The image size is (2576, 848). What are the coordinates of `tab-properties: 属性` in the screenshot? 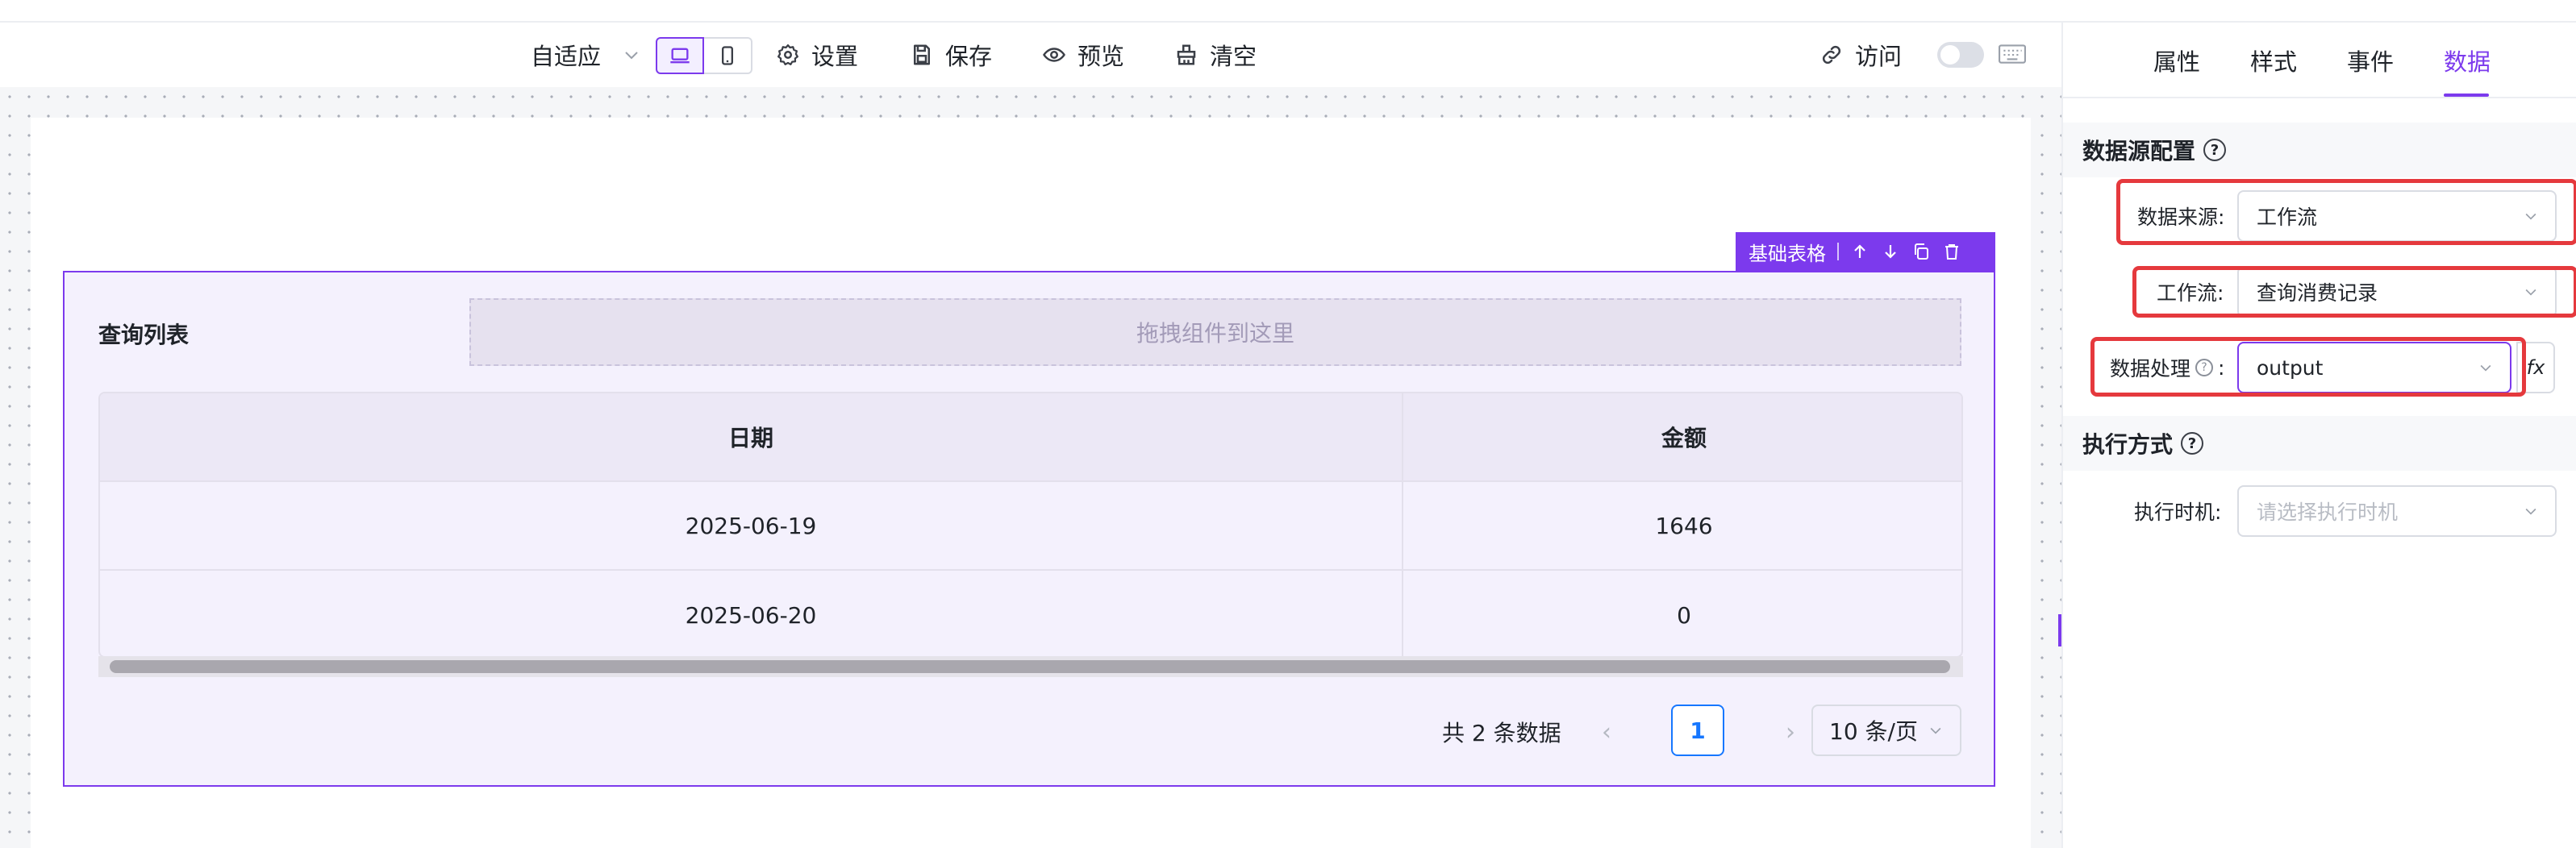 It's located at (2176, 60).